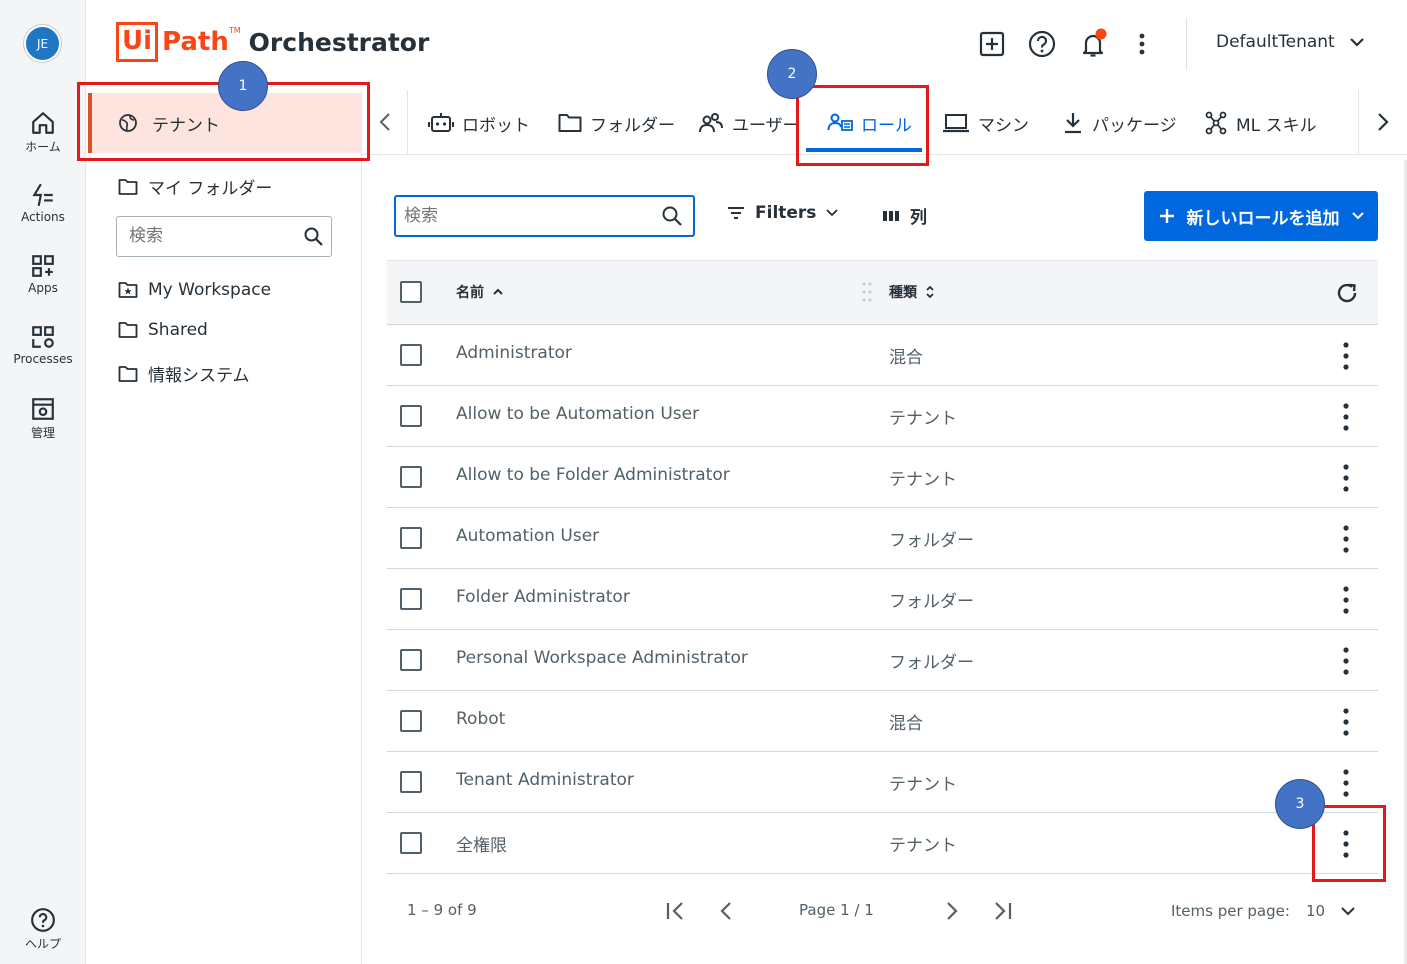  I want to click on add-icon, so click(992, 44).